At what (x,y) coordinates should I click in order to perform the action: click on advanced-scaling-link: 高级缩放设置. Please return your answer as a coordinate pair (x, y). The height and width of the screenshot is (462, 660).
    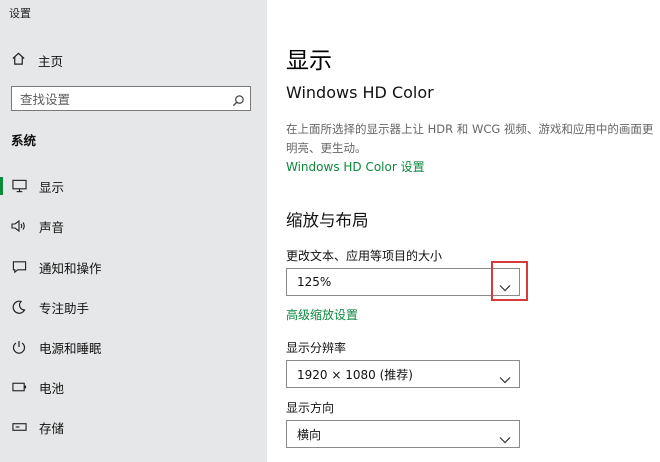
    Looking at the image, I should click on (322, 314).